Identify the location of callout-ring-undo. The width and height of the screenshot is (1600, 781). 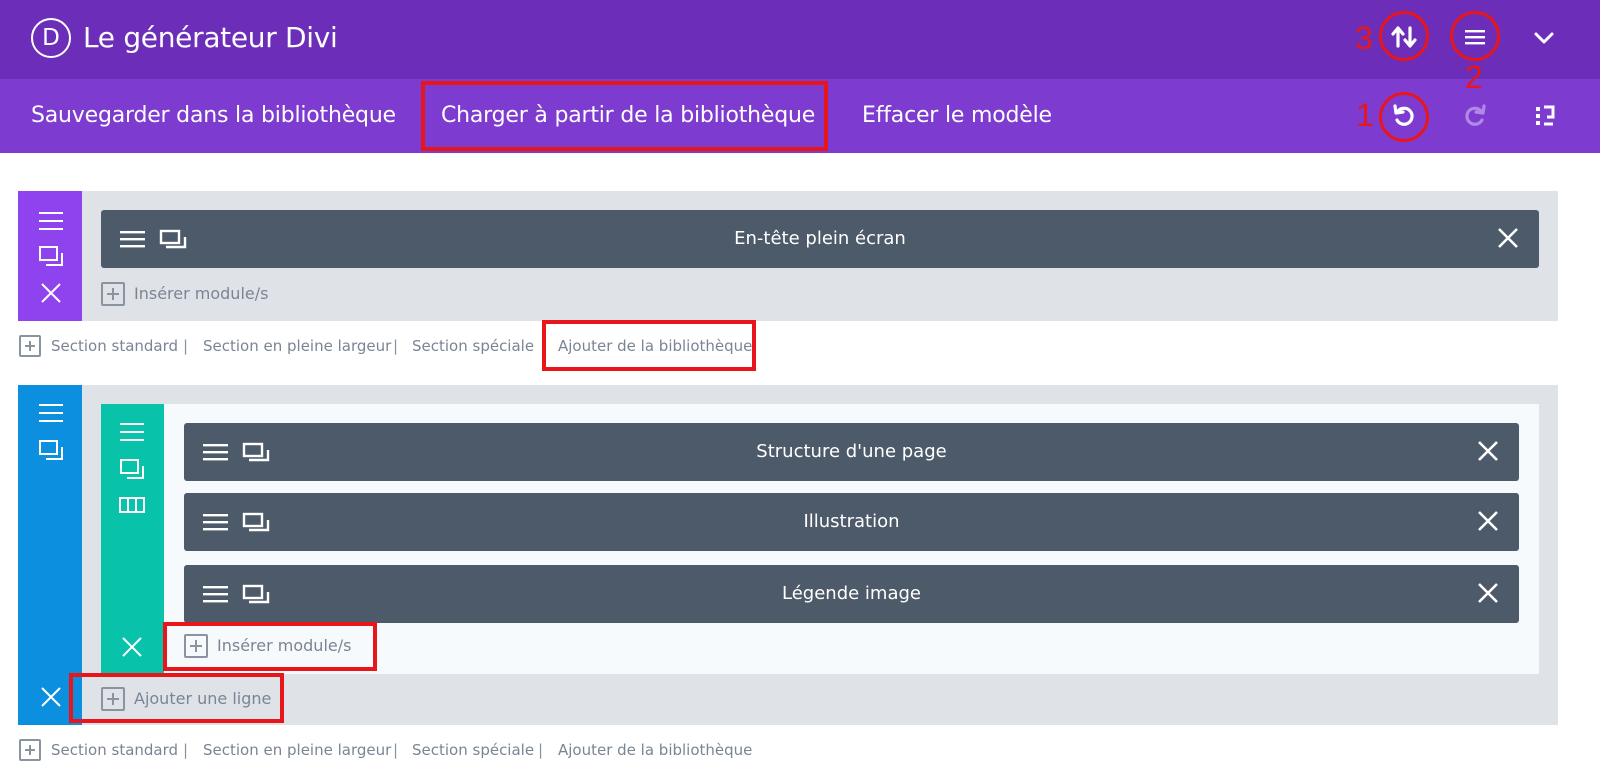
(1404, 117).